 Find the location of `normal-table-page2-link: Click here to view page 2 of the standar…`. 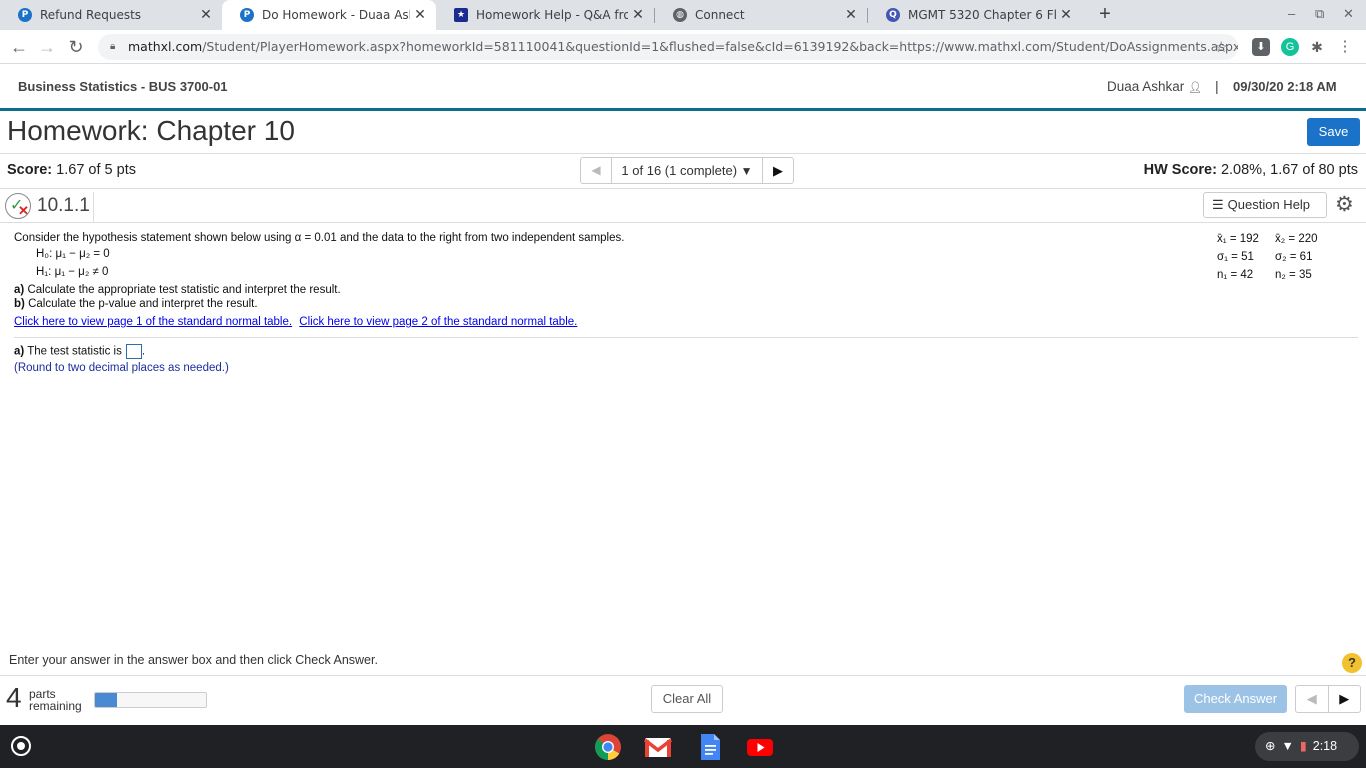

normal-table-page2-link: Click here to view page 2 of the standar… is located at coordinates (438, 322).